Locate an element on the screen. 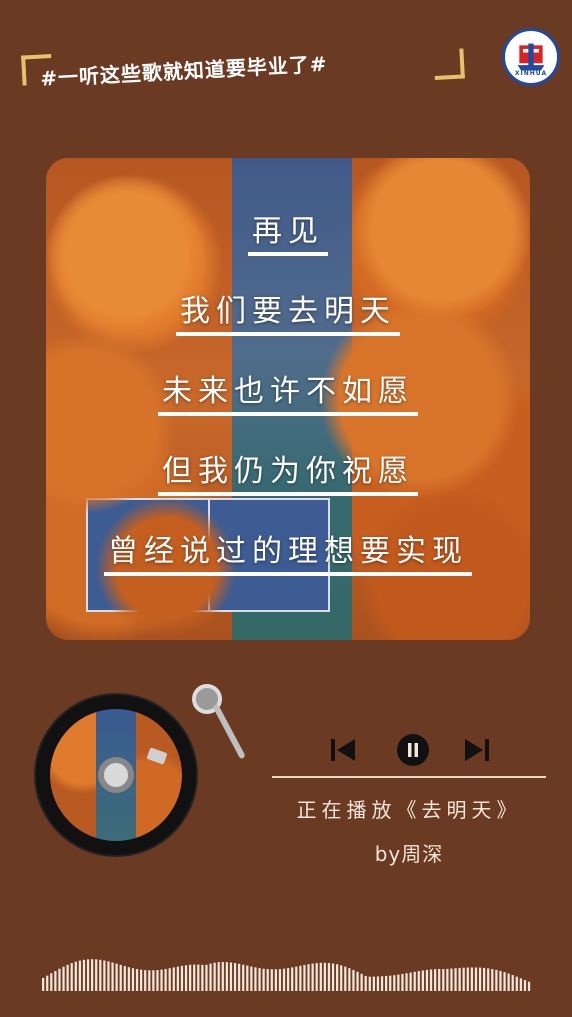 This screenshot has width=572, height=1017. artist-label: by周深 is located at coordinates (409, 854).